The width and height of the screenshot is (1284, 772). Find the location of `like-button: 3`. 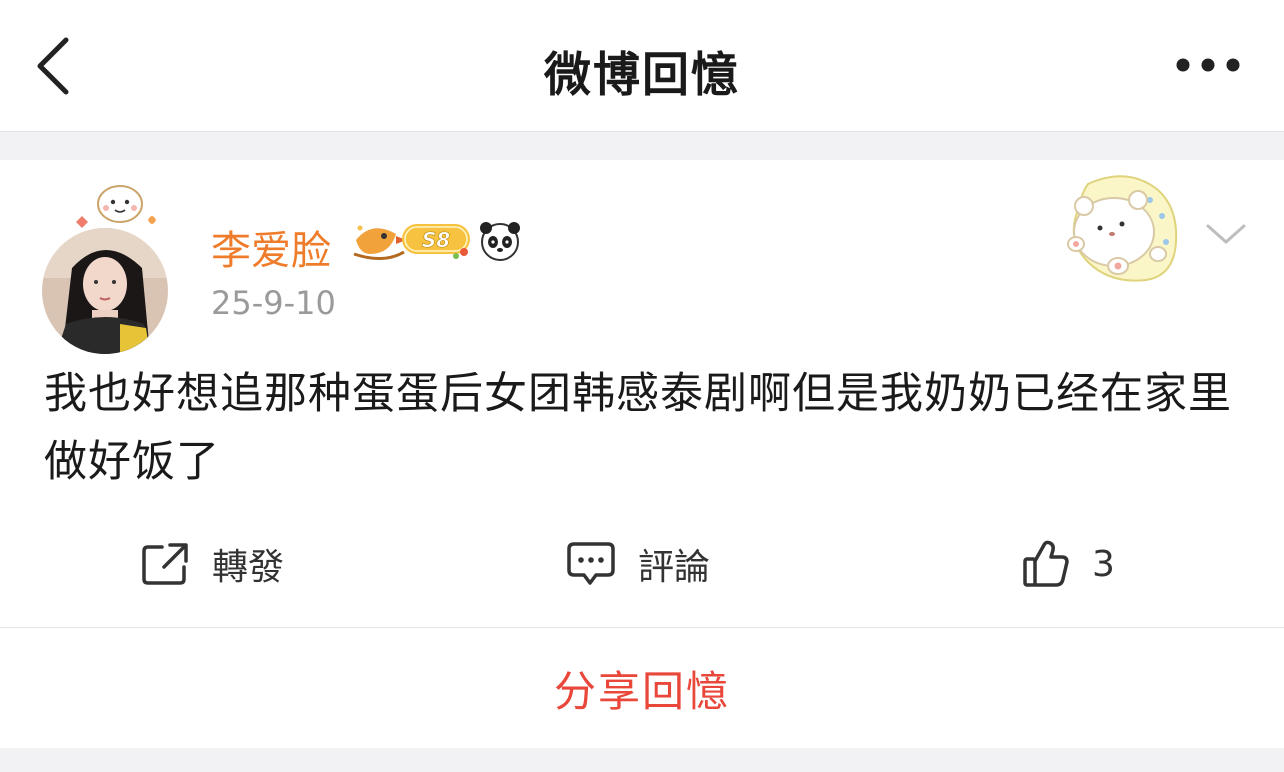

like-button: 3 is located at coordinates (1068, 564).